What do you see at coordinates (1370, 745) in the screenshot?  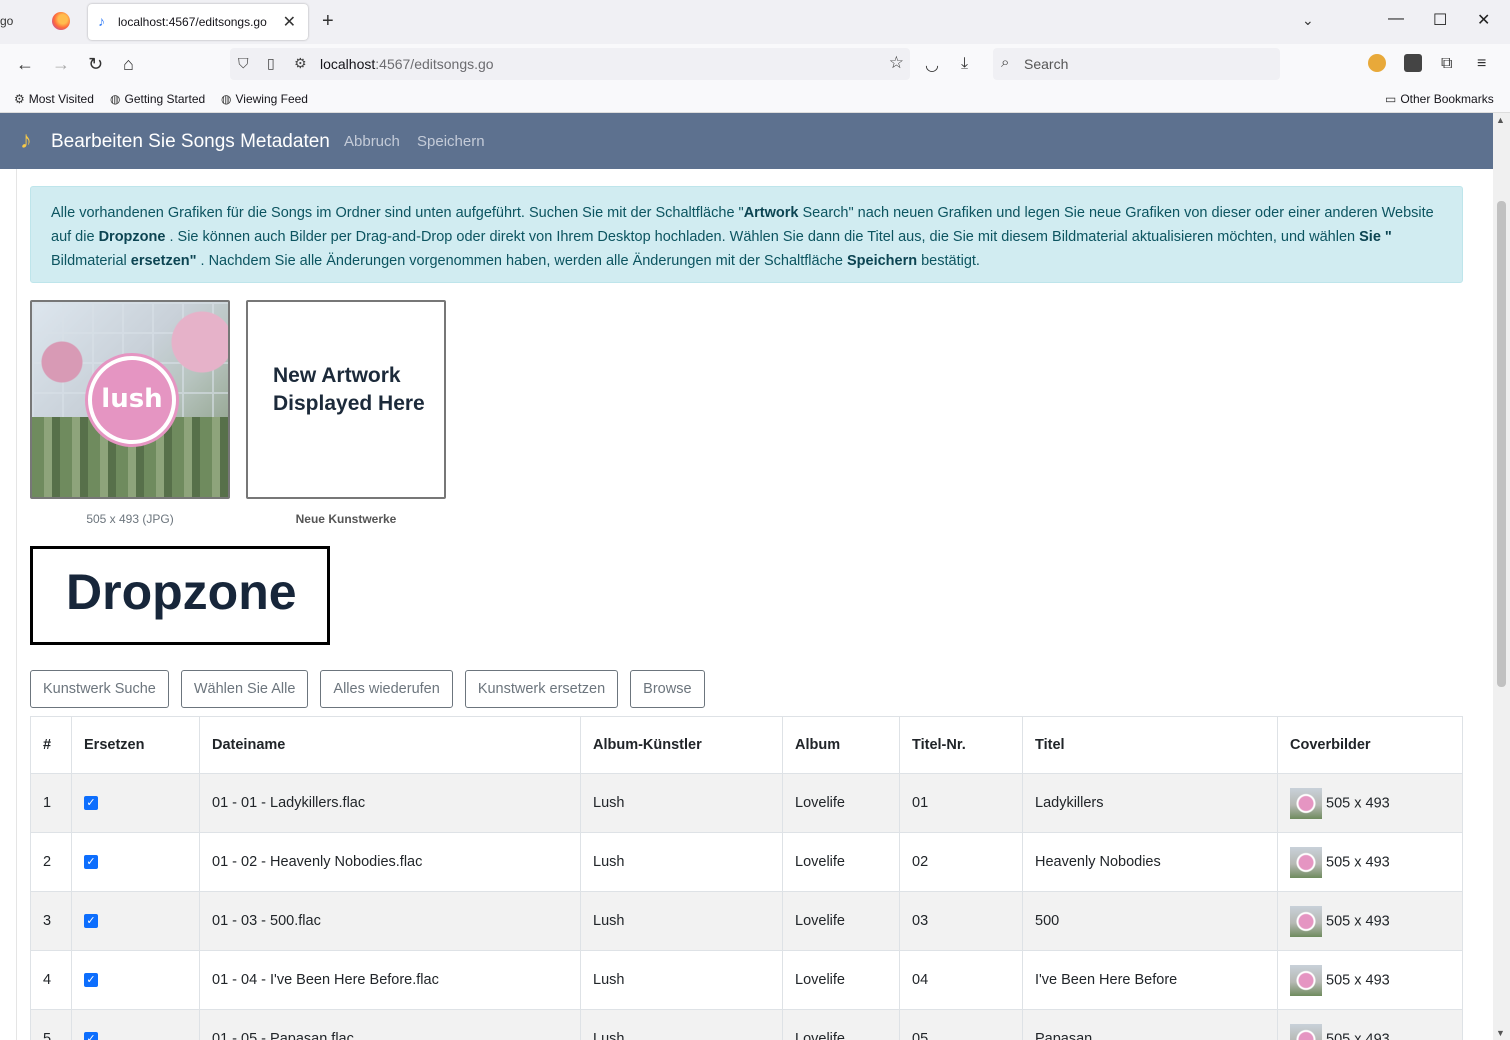 I see `col-cover: Coverbilder` at bounding box center [1370, 745].